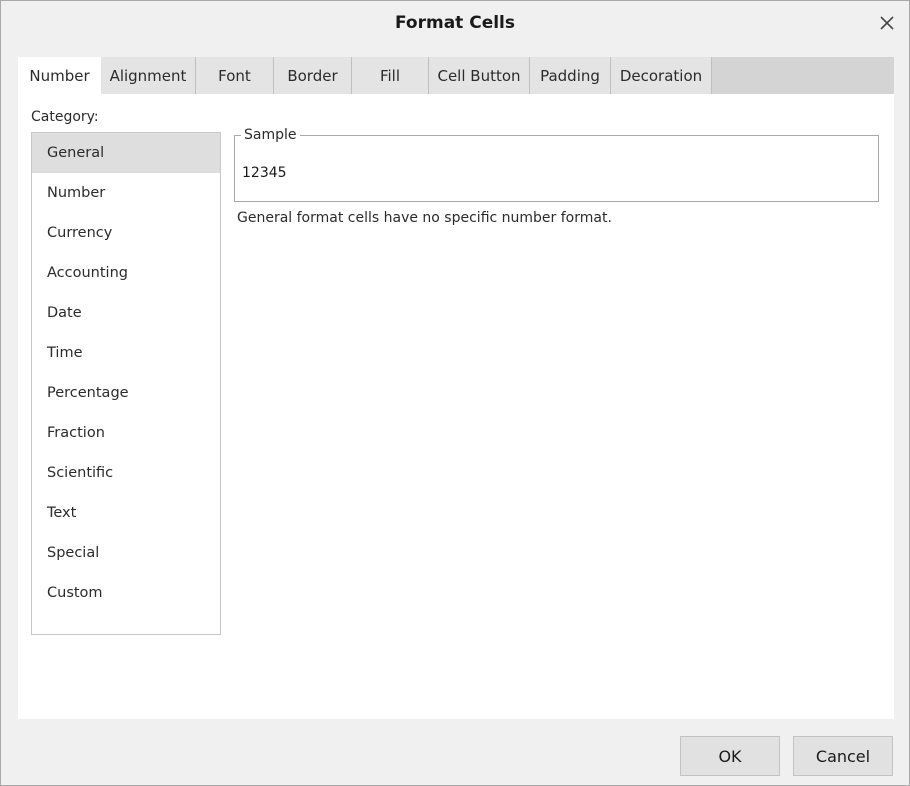 The image size is (910, 786). Describe the element at coordinates (126, 513) in the screenshot. I see `category-item-text: Text` at that location.